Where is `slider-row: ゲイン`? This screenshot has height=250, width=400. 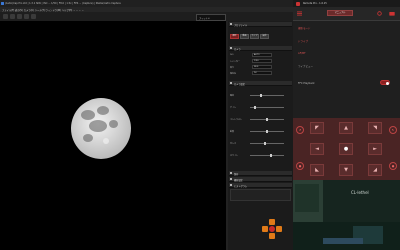 slider-row: ゲイン is located at coordinates (260, 107).